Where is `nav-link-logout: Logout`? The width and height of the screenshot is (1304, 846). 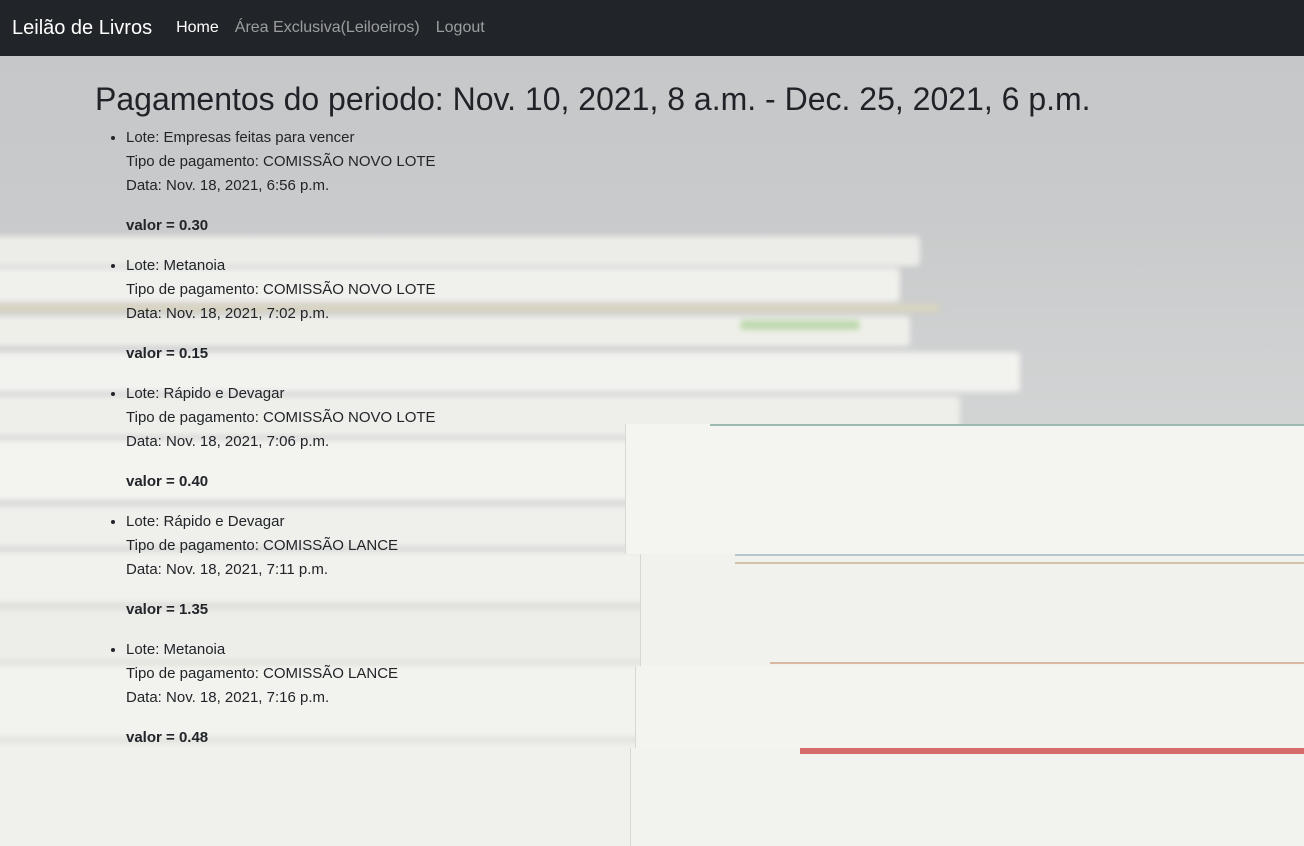
nav-link-logout: Logout is located at coordinates (460, 28).